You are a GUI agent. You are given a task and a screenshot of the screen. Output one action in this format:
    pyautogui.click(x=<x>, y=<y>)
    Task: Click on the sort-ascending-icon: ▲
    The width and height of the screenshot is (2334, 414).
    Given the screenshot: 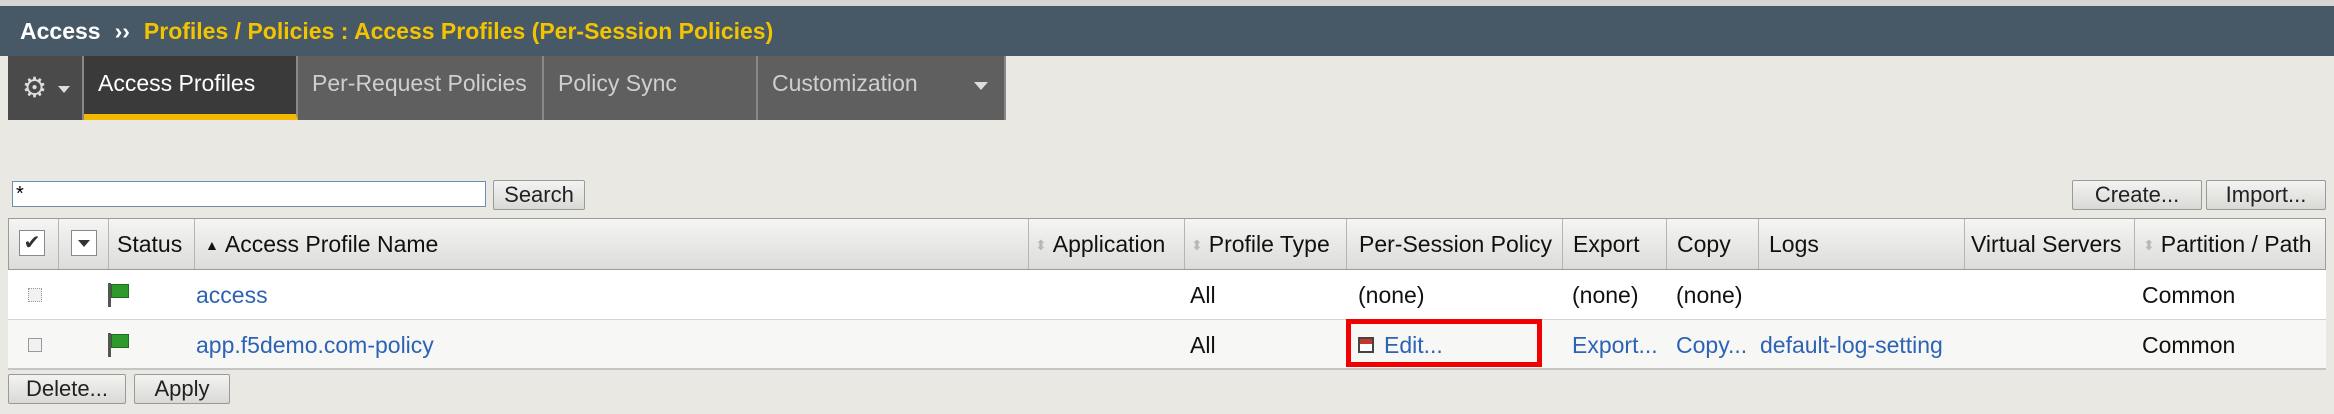 What is the action you would take?
    pyautogui.click(x=212, y=245)
    